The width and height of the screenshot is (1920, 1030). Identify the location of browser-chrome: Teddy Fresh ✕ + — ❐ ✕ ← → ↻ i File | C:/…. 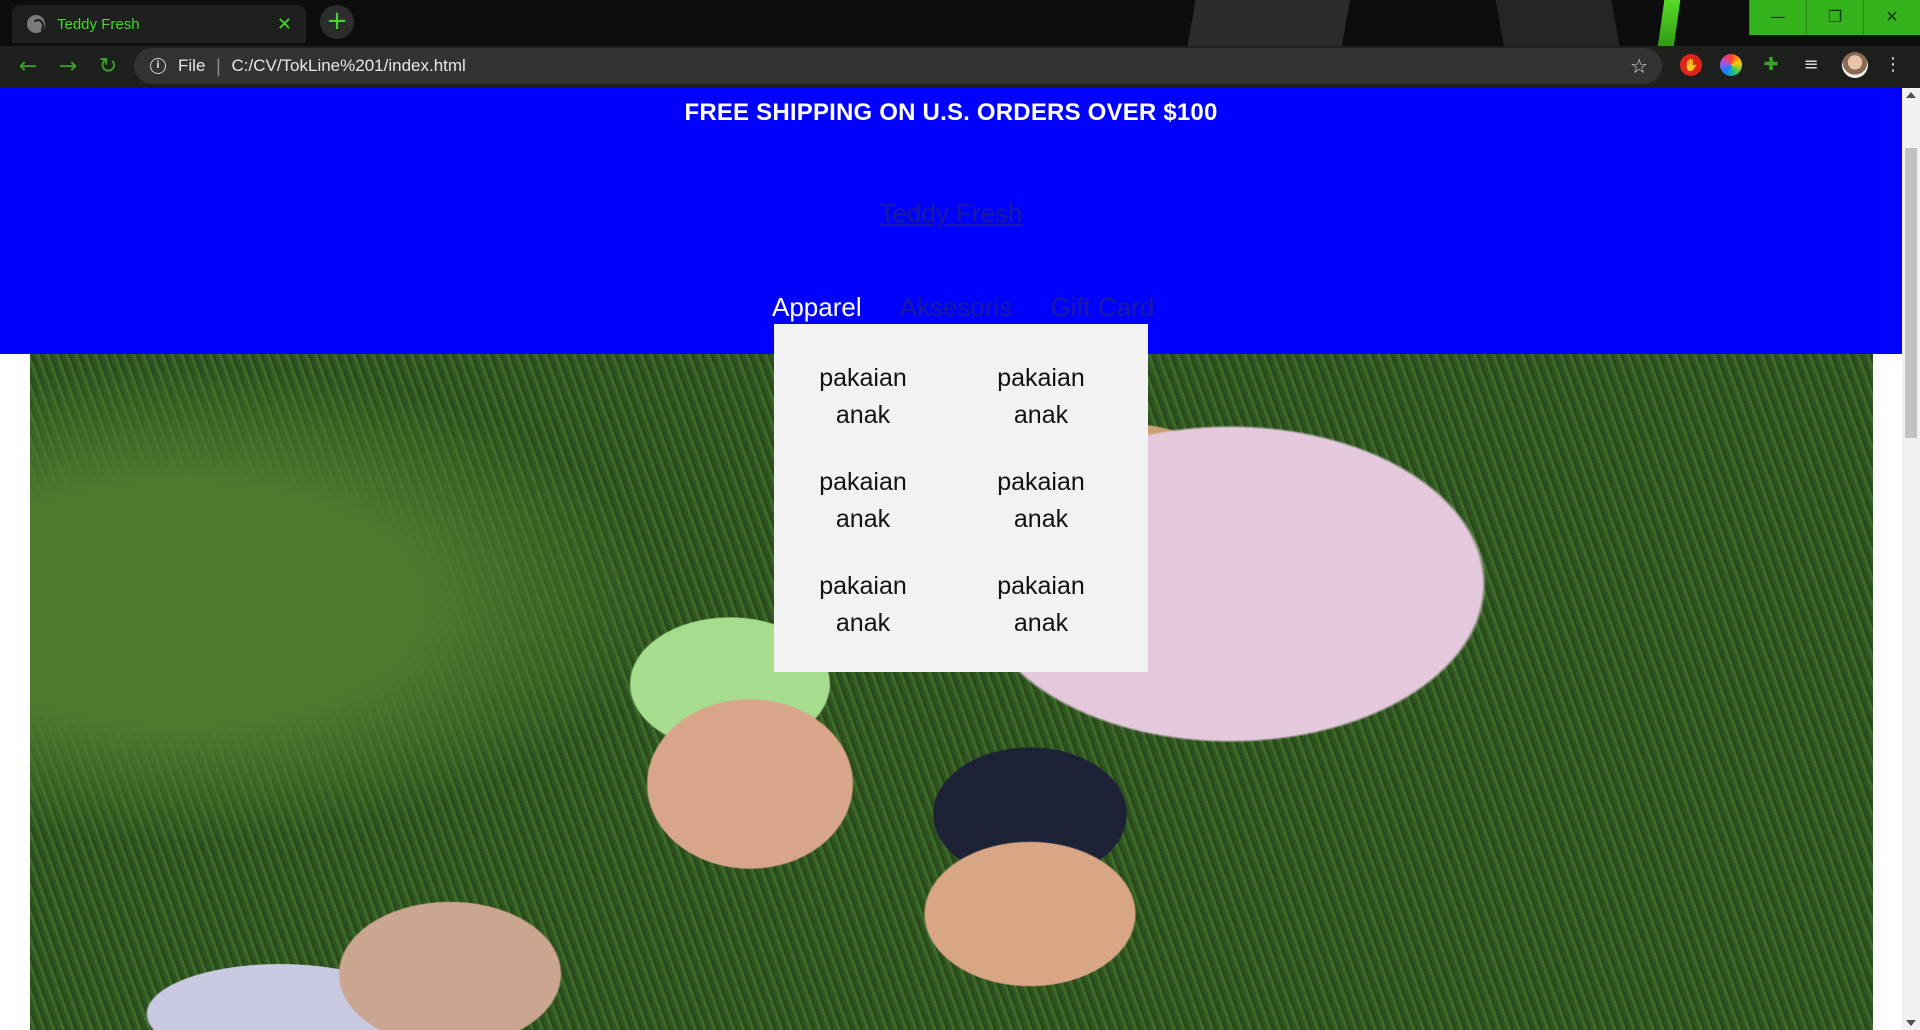
(960, 44).